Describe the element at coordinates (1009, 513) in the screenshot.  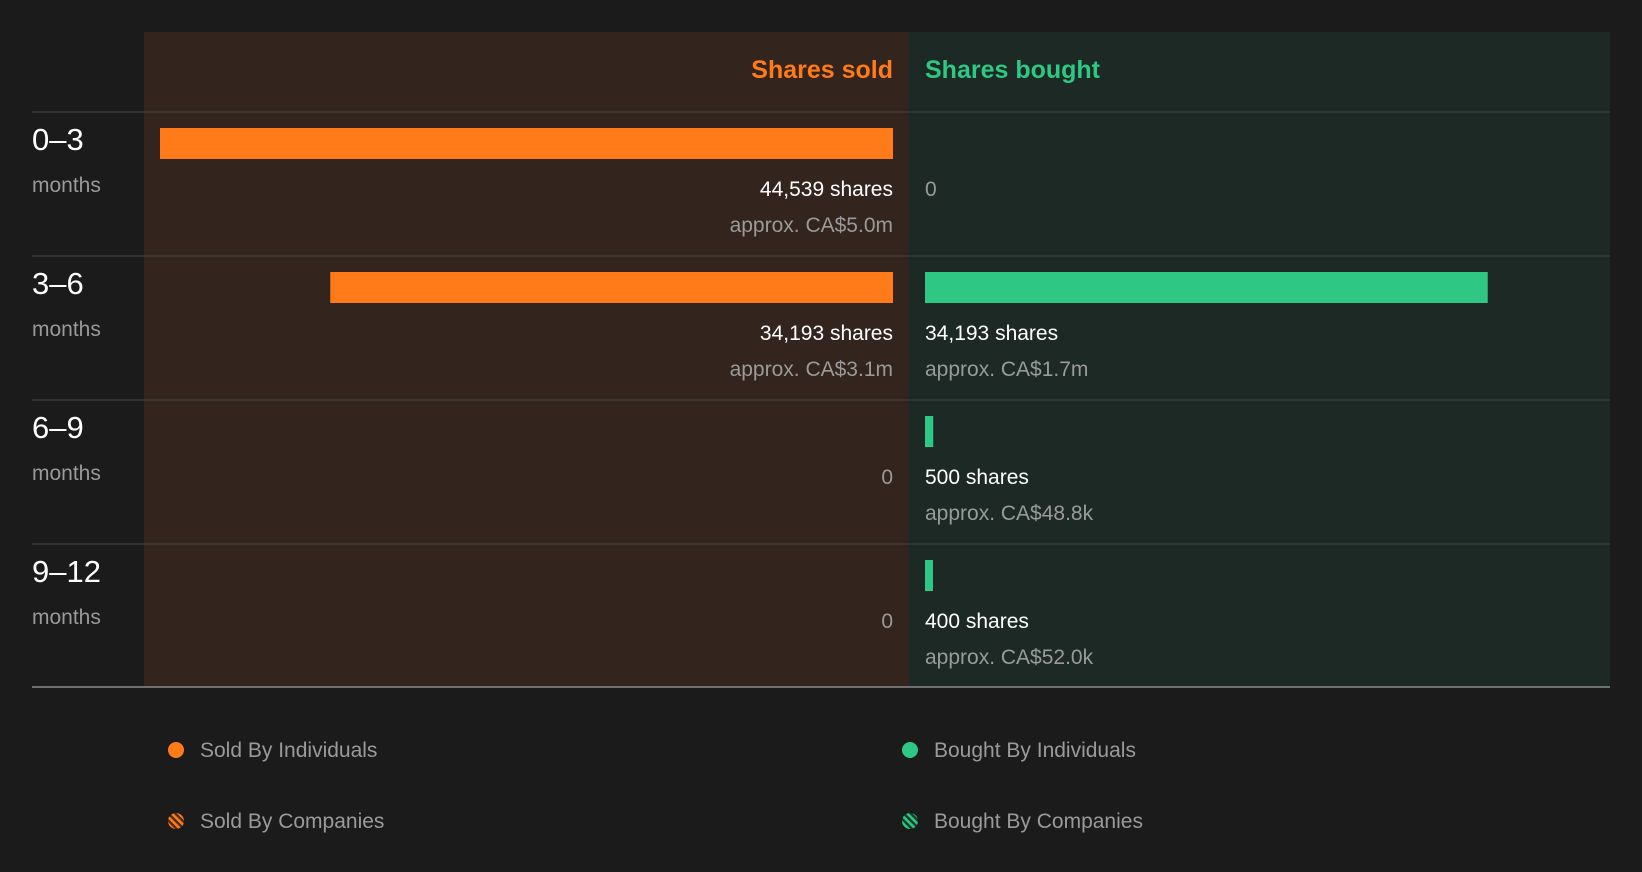
I see `bought-value-label: approx. CA$48.8k` at that location.